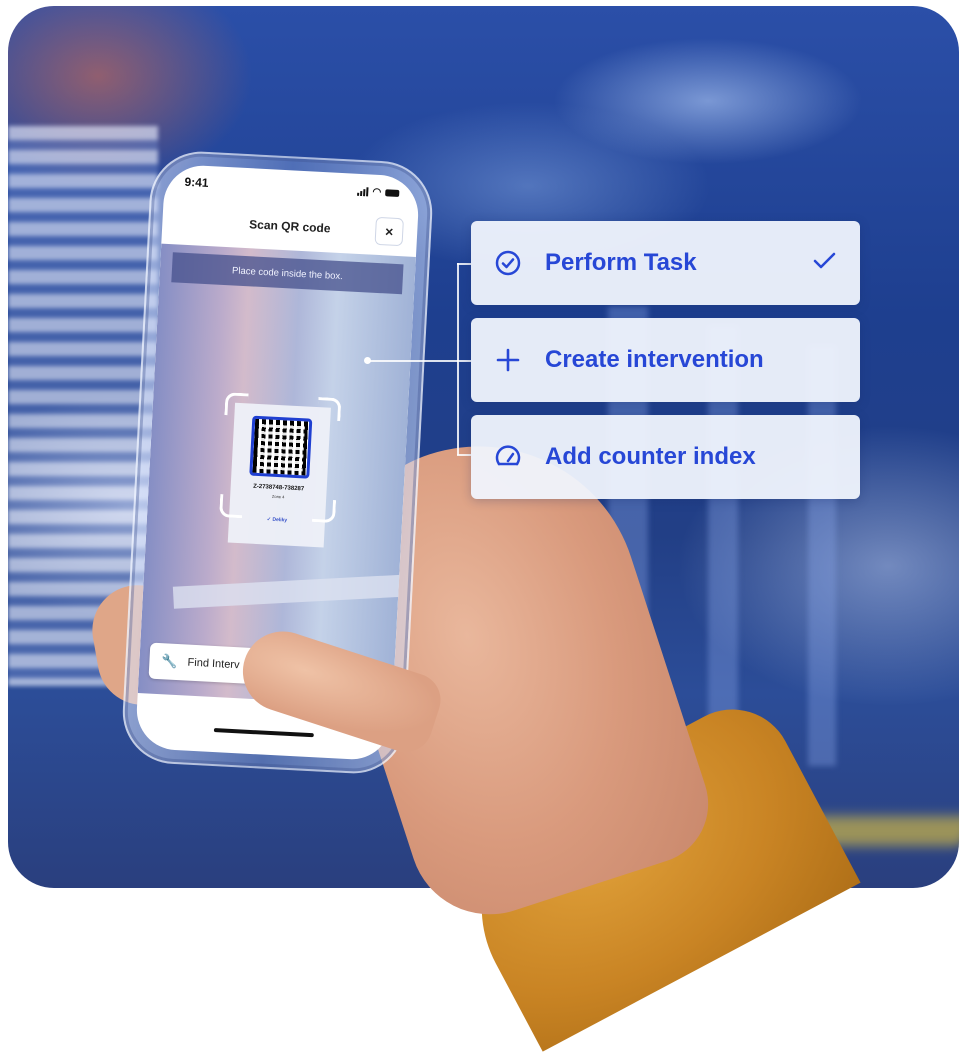 Image resolution: width=965 pixels, height=1052 pixels. What do you see at coordinates (824, 263) in the screenshot?
I see `checkmark-icon` at bounding box center [824, 263].